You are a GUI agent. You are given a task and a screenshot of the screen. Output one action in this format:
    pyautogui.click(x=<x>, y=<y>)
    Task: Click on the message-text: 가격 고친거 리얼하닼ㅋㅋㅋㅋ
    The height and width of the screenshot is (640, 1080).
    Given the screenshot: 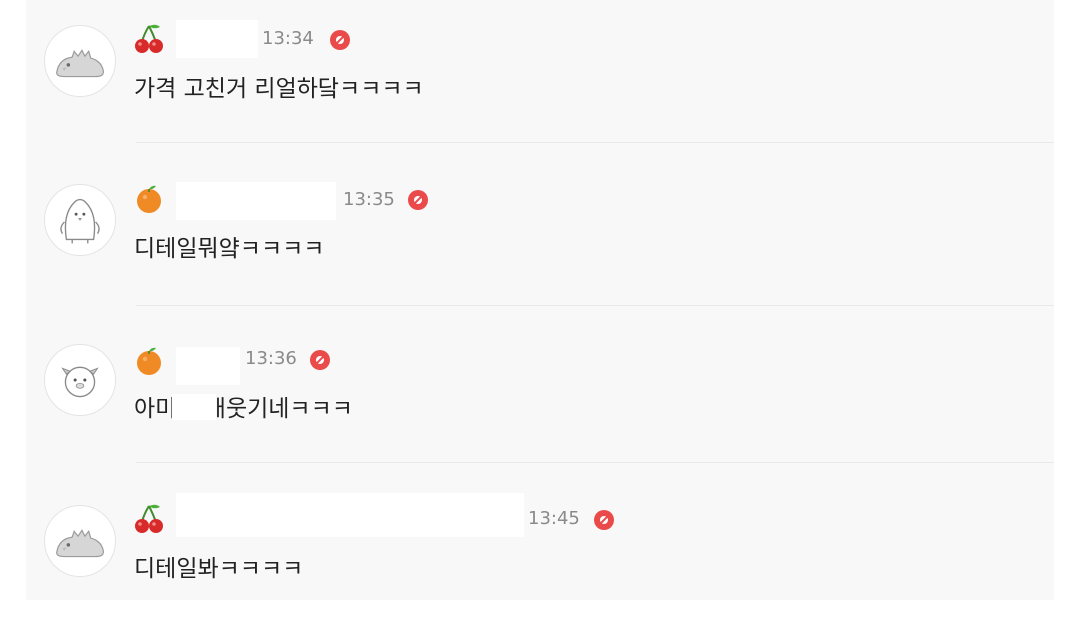 What is the action you would take?
    pyautogui.click(x=279, y=89)
    